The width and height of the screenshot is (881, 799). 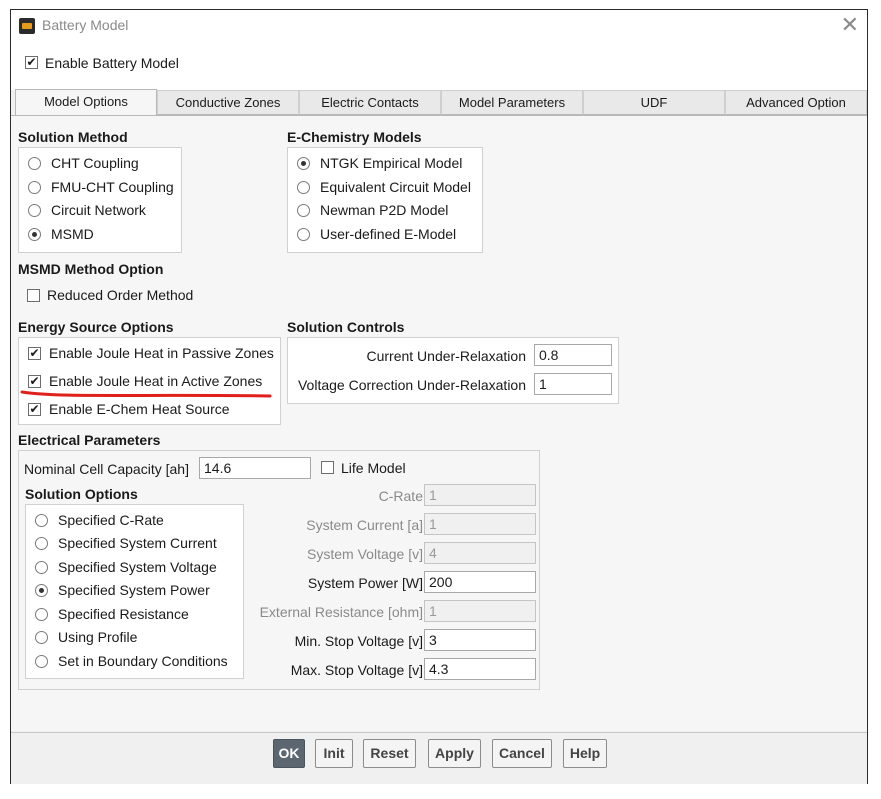 What do you see at coordinates (146, 394) in the screenshot?
I see `red-underline-annotation` at bounding box center [146, 394].